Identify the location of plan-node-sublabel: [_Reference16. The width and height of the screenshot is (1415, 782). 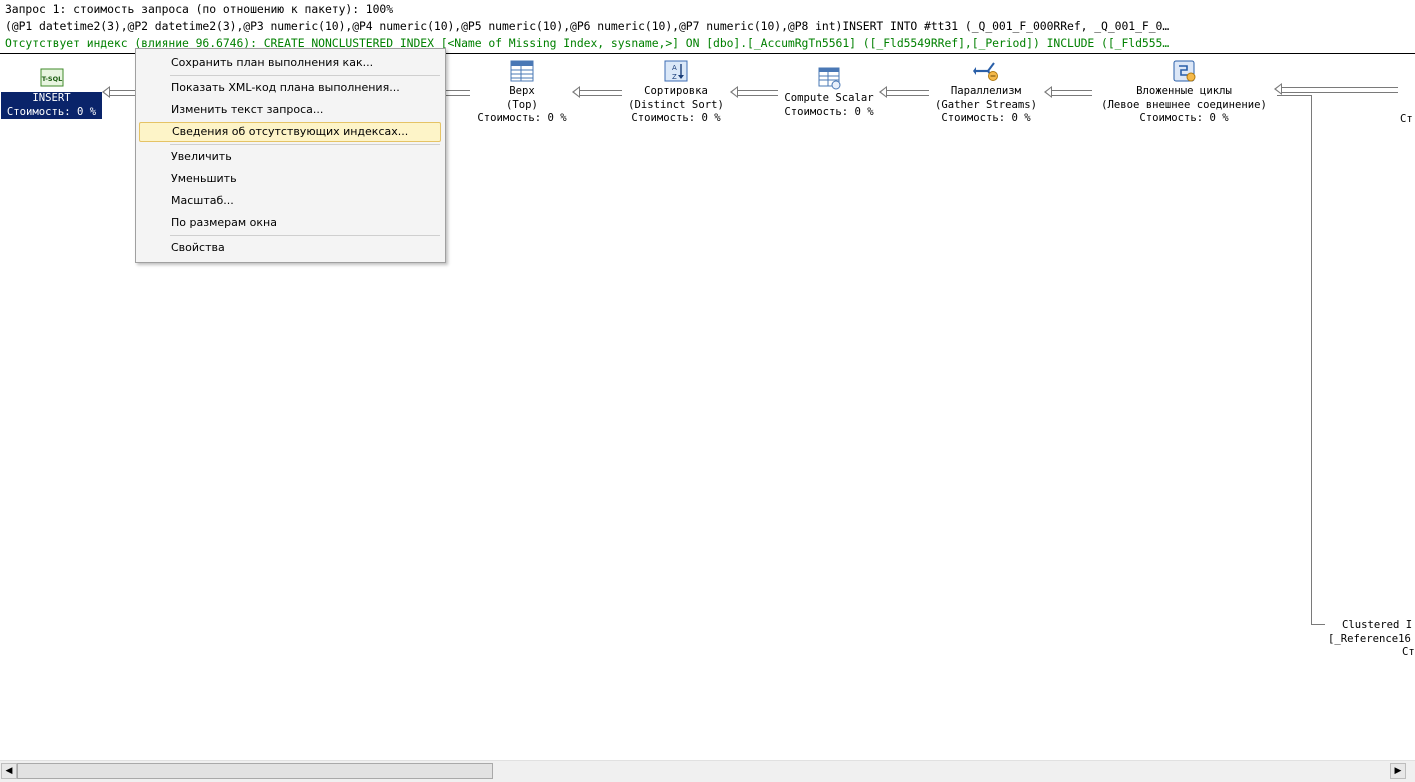
(1369, 638).